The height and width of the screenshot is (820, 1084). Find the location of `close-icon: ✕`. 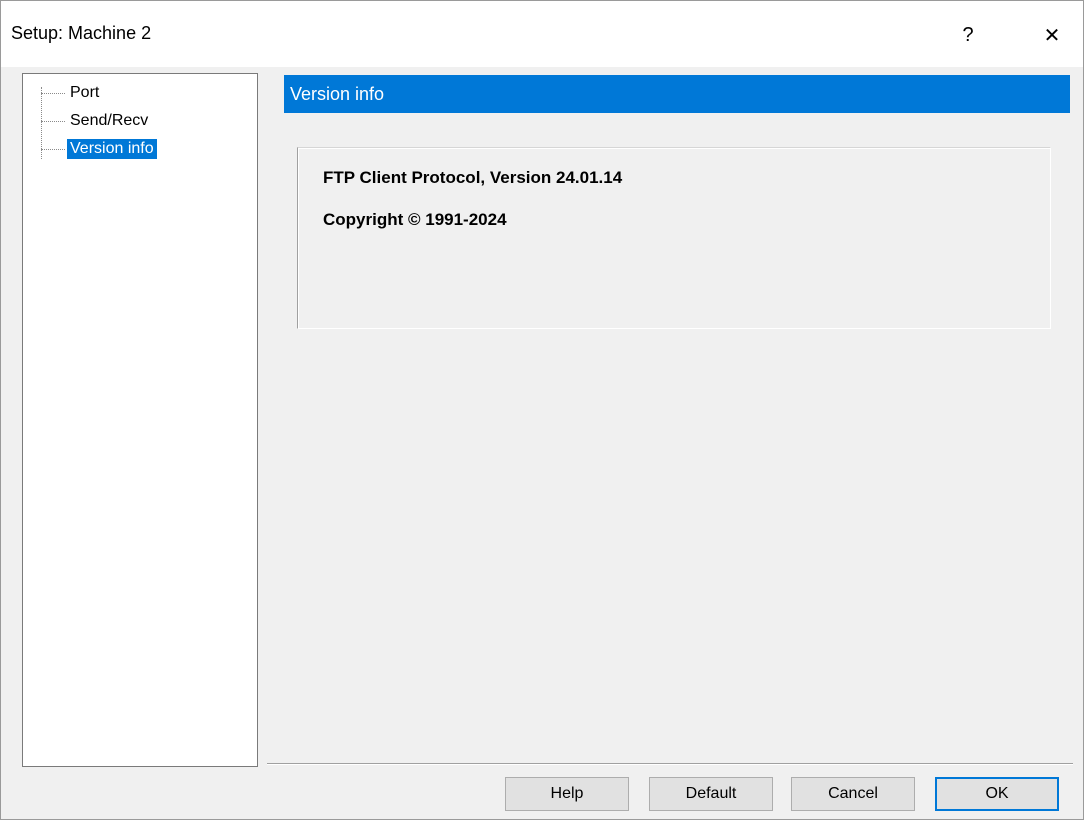

close-icon: ✕ is located at coordinates (1052, 35).